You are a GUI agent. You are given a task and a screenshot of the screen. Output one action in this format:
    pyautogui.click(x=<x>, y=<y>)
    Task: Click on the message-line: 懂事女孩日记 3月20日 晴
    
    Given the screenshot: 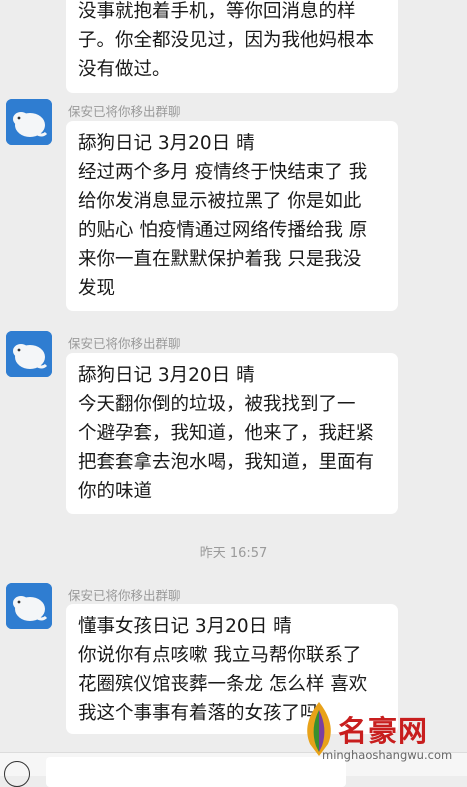 What is the action you would take?
    pyautogui.click(x=185, y=626)
    